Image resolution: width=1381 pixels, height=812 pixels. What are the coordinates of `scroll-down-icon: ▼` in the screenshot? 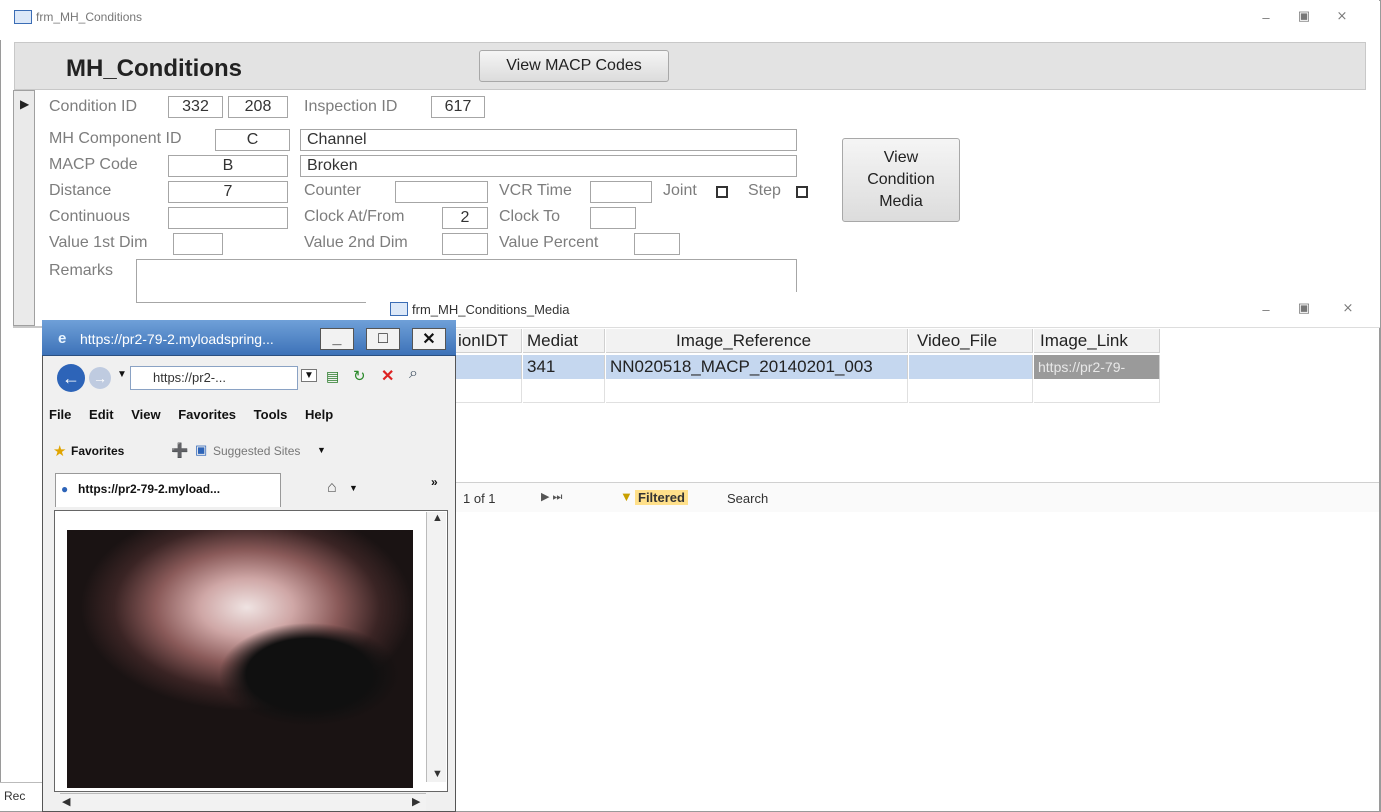 It's located at (437, 774).